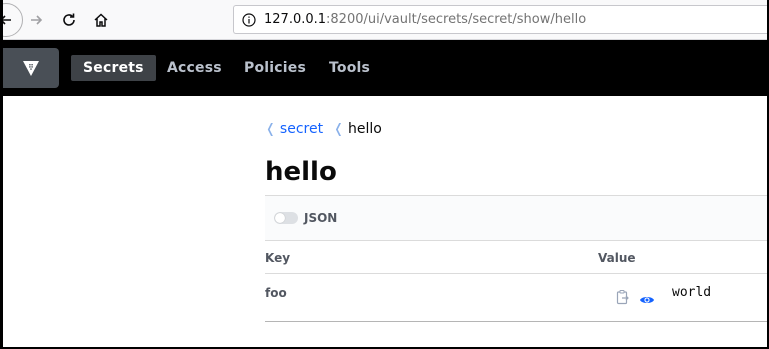 This screenshot has width=769, height=349. What do you see at coordinates (328, 129) in the screenshot?
I see `breadcrumb: ❬ secret ❬ hello` at bounding box center [328, 129].